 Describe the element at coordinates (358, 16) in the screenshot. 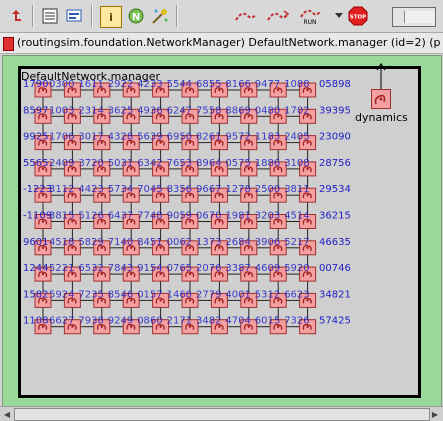

I see `stop-icon: STOP` at that location.